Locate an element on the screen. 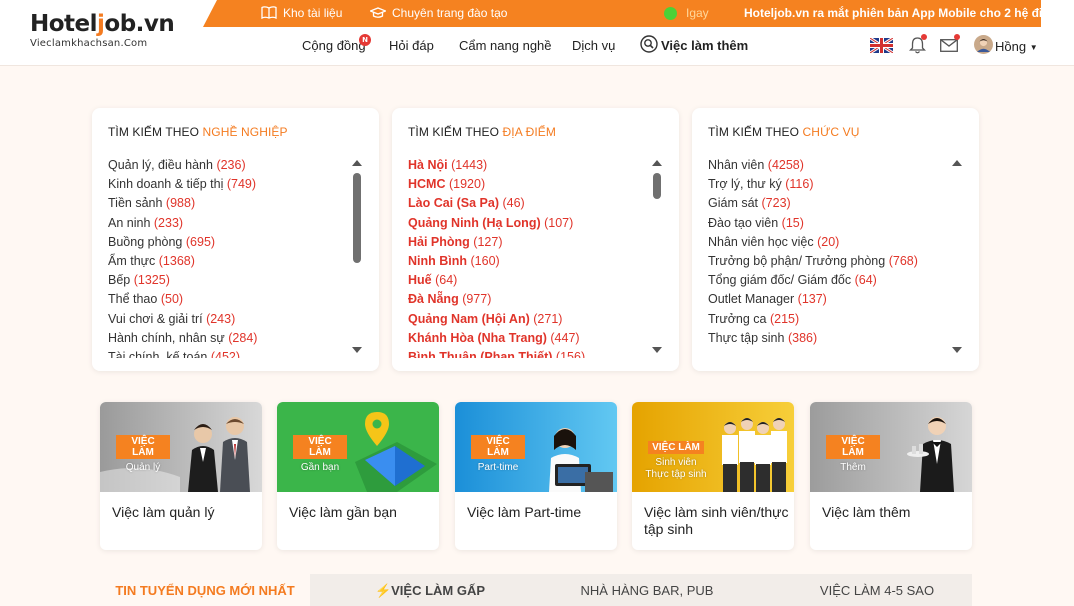 The width and height of the screenshot is (1074, 606). list-item-count: (116) is located at coordinates (799, 184).